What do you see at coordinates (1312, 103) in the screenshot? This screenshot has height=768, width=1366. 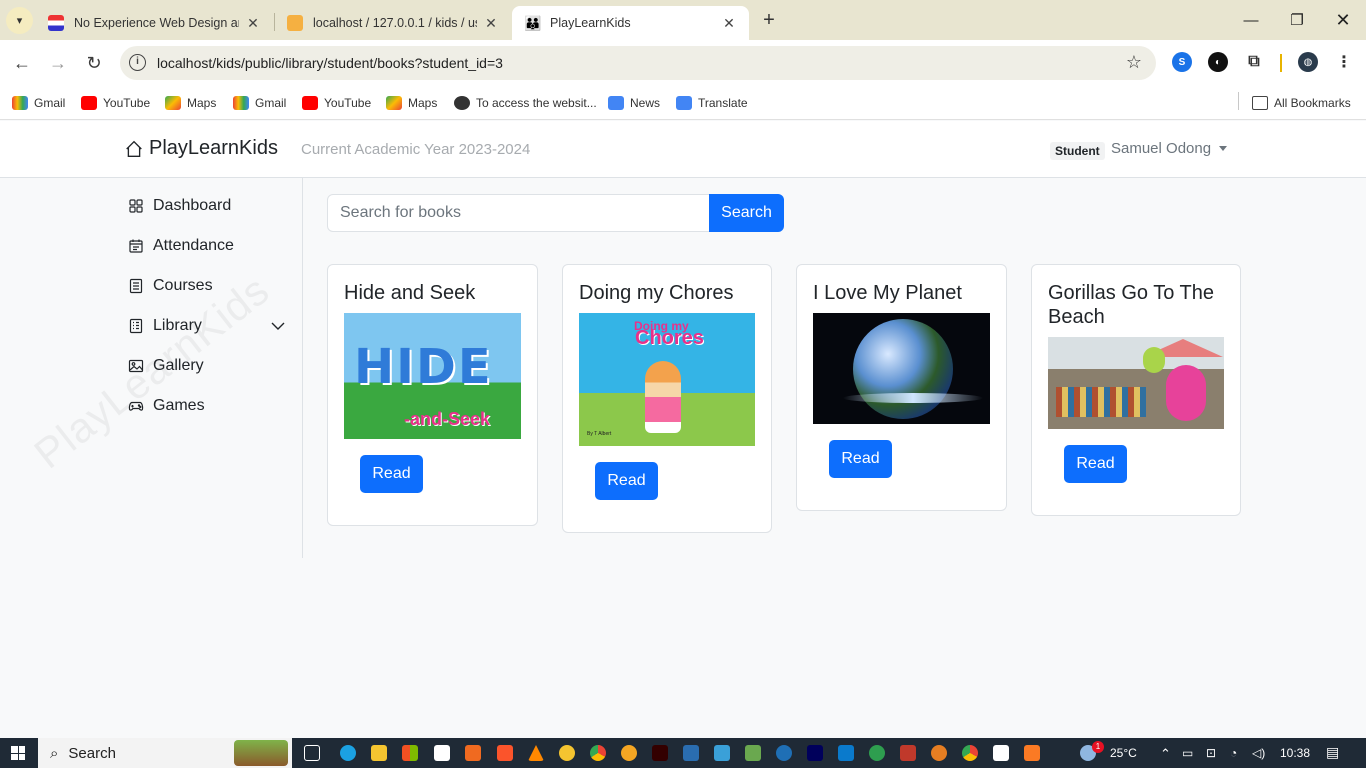 I see `all-bookmarks-label: All Bookmarks` at bounding box center [1312, 103].